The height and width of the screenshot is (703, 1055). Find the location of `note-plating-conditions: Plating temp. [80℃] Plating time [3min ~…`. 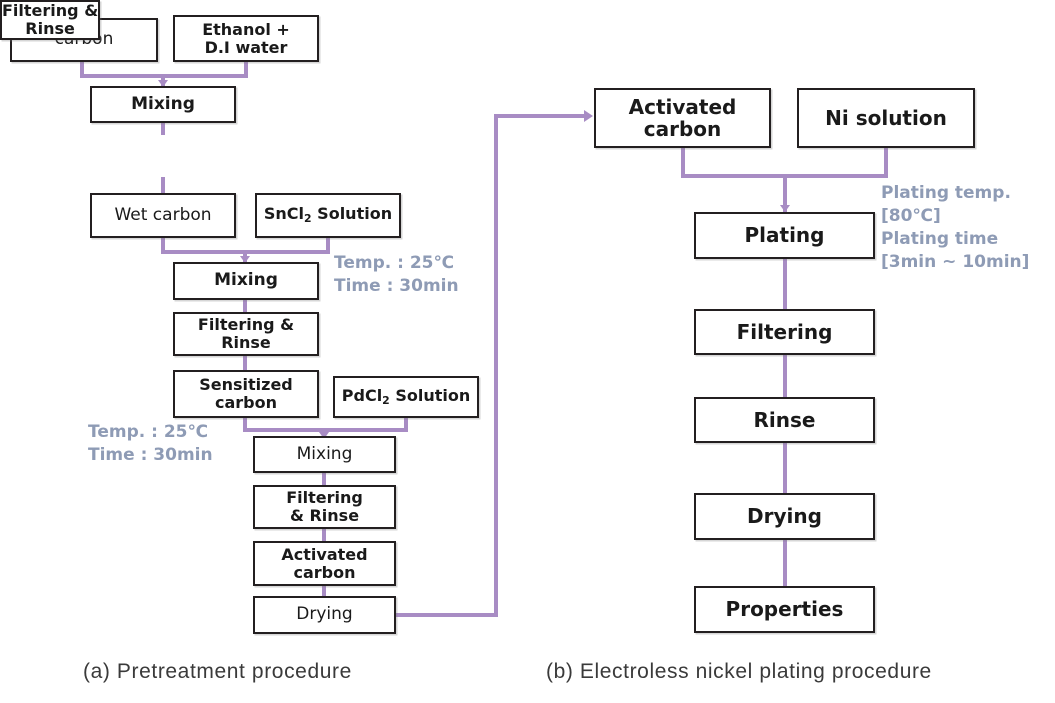

note-plating-conditions: Plating temp. [80℃] Plating time [3min ~… is located at coordinates (955, 227).